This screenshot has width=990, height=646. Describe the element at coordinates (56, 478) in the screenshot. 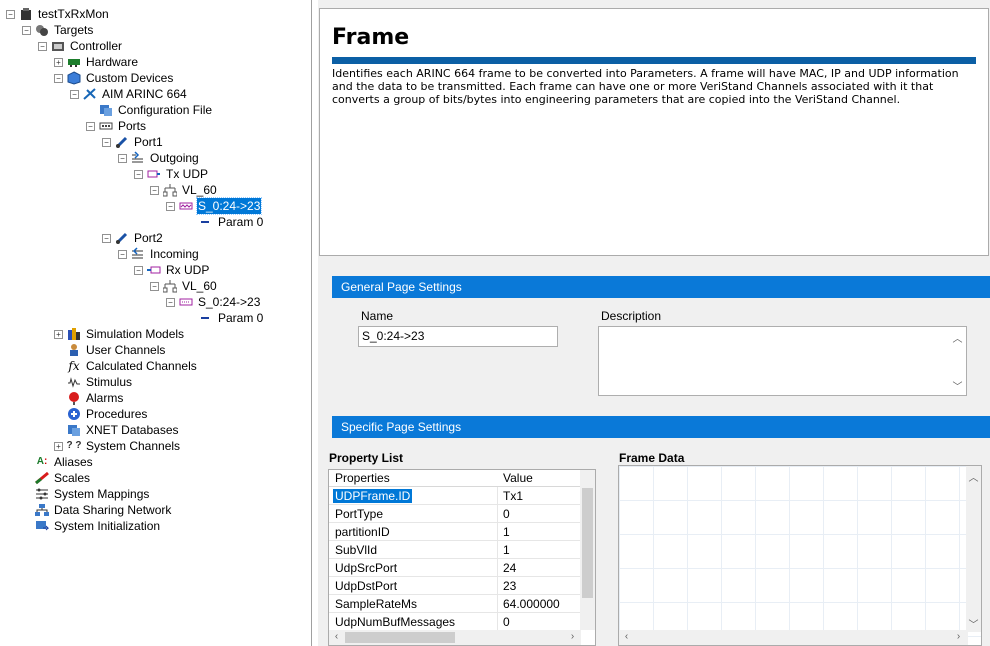

I see `tree-node-scales: Scales` at that location.